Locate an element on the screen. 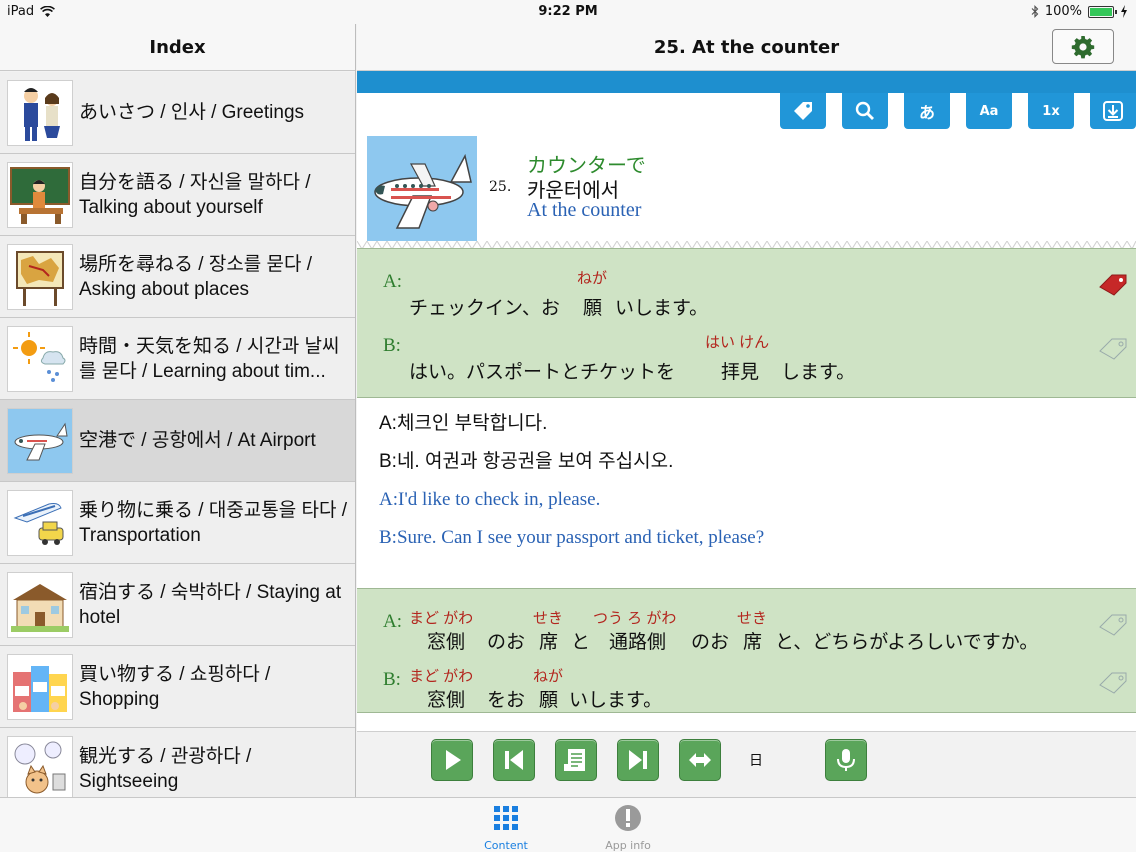  japanese-text: のお is located at coordinates (710, 642).